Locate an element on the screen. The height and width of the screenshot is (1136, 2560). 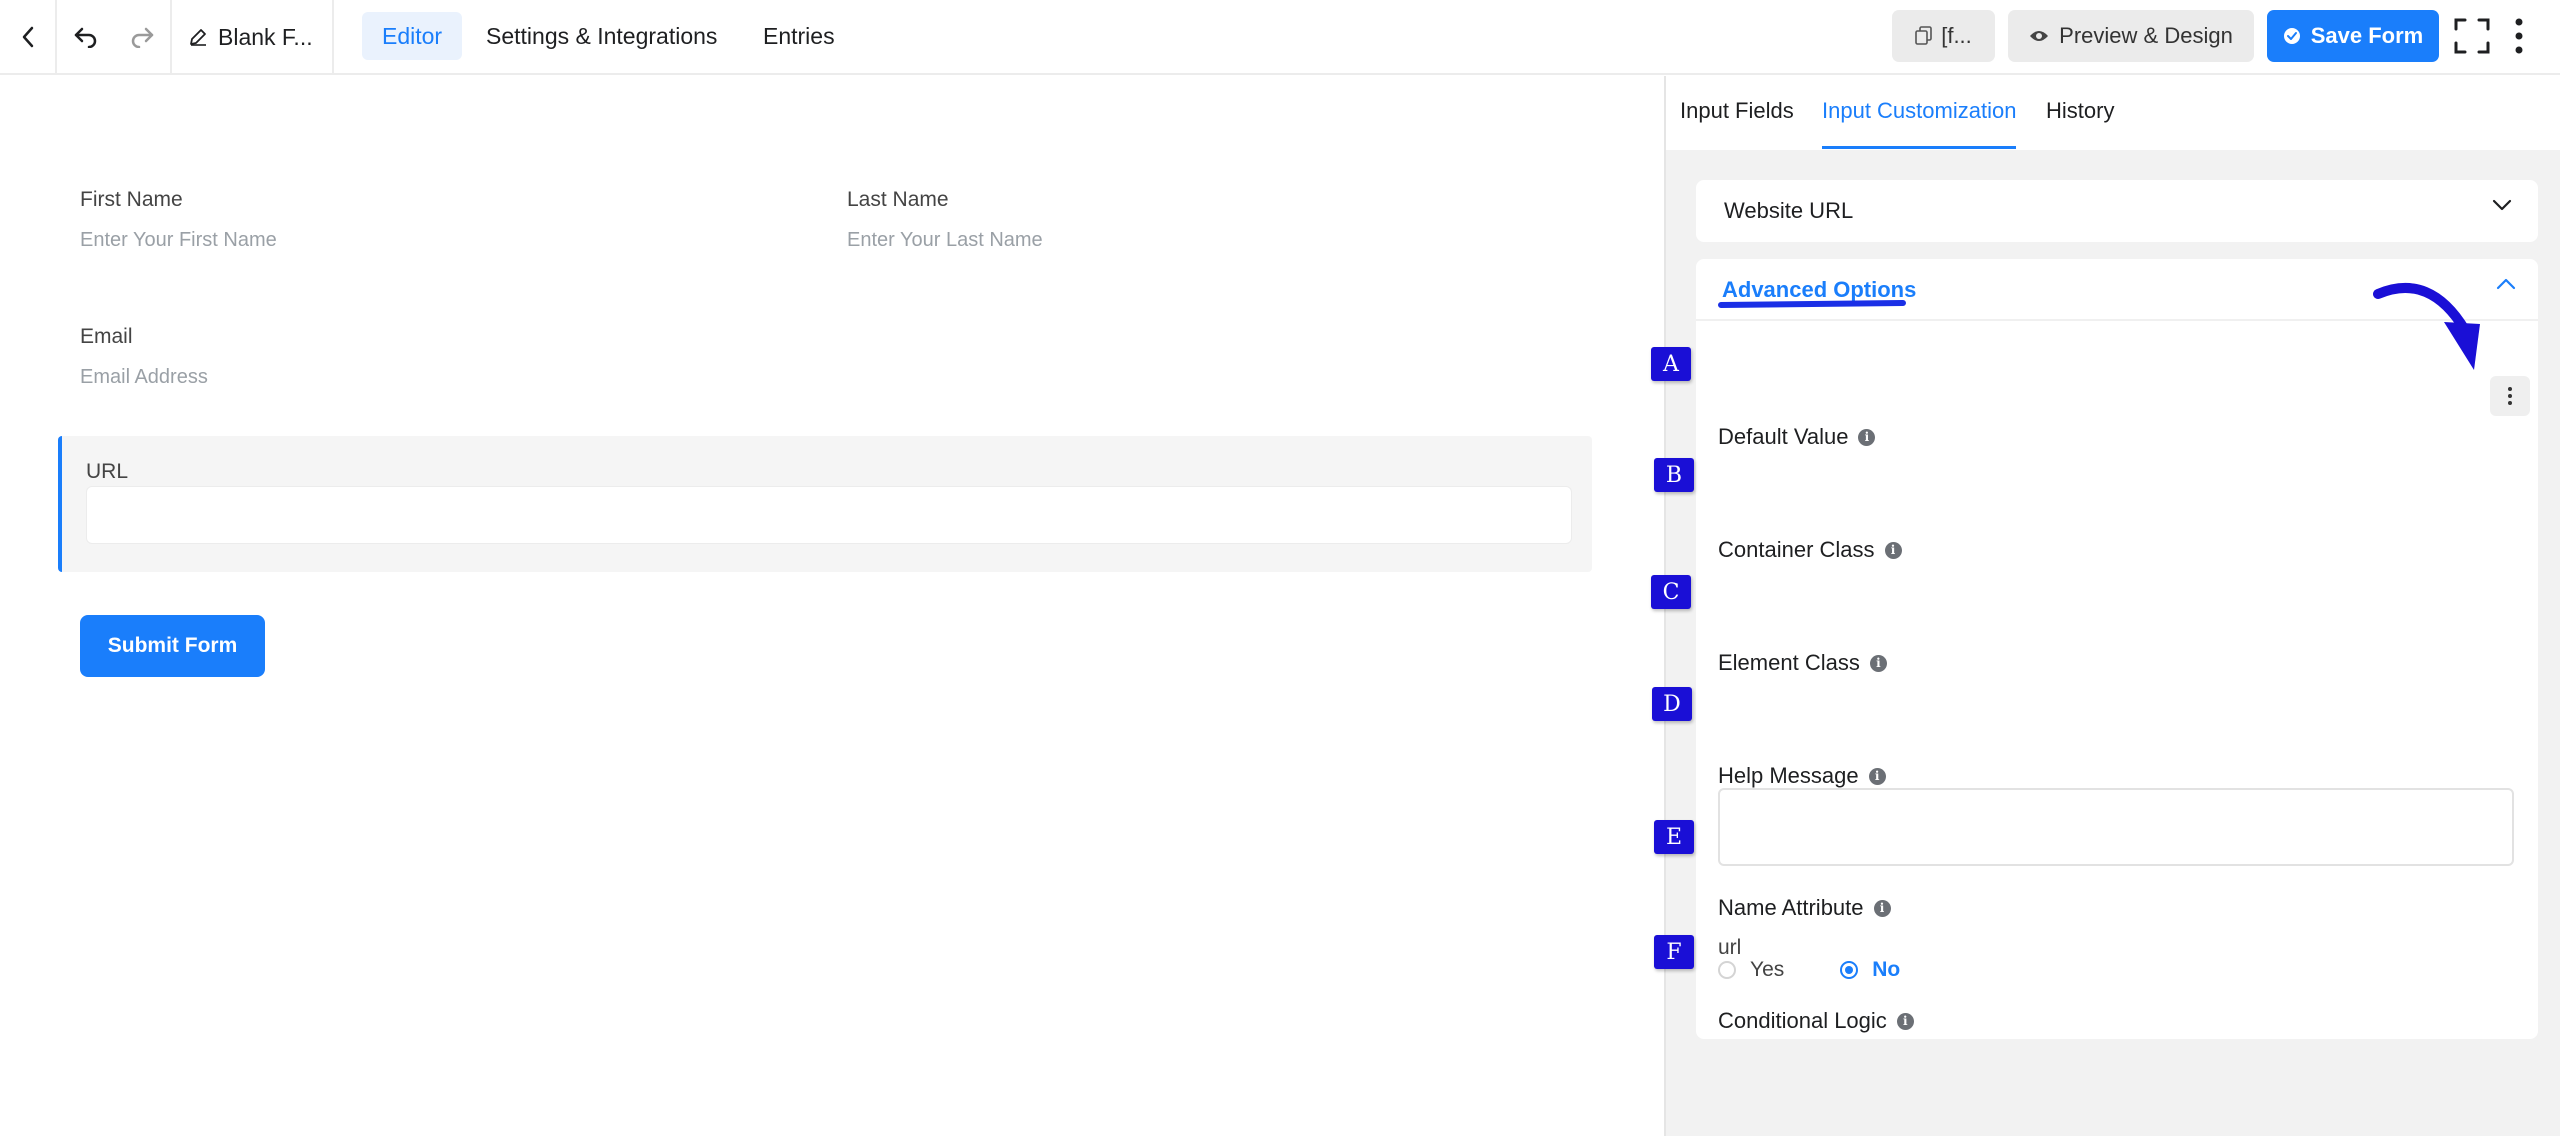
element-class-text: Element Class is located at coordinates (1789, 662).